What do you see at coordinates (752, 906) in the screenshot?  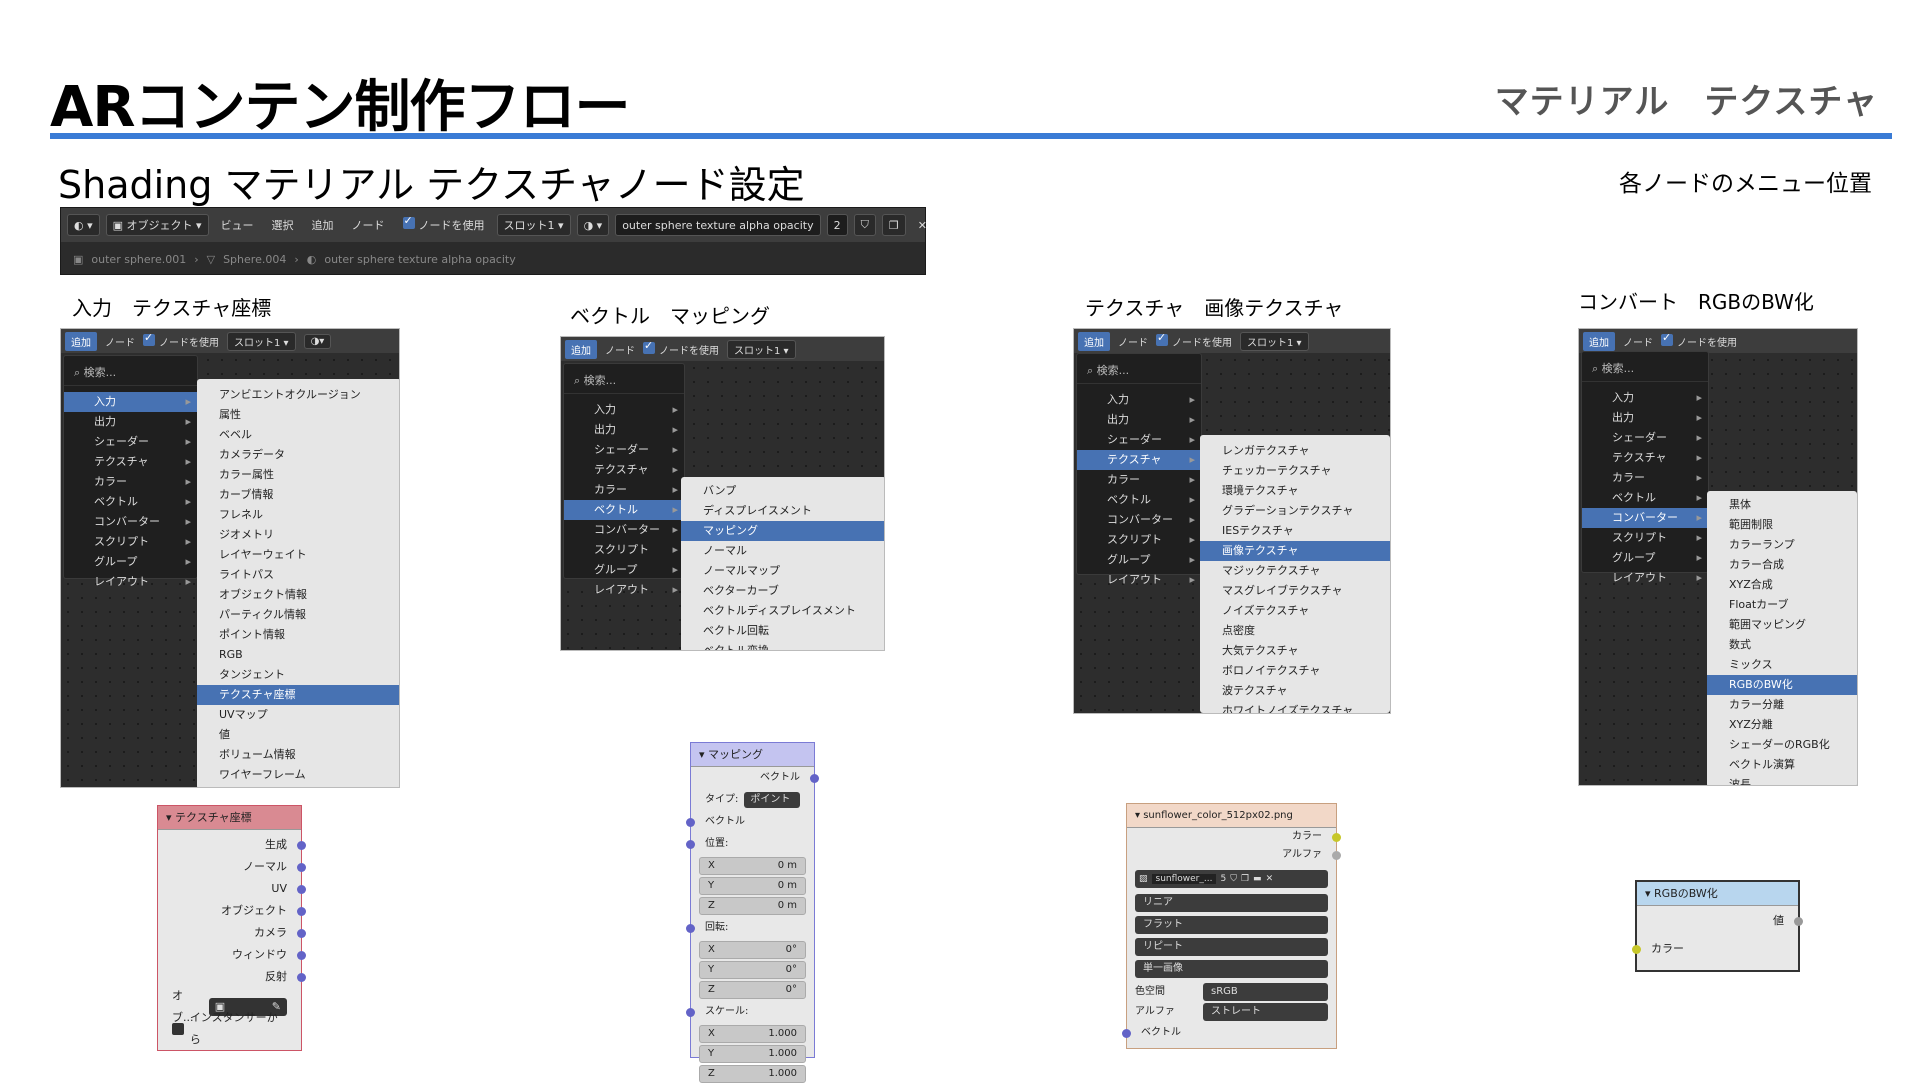 I see `location-field: Z 0 m` at bounding box center [752, 906].